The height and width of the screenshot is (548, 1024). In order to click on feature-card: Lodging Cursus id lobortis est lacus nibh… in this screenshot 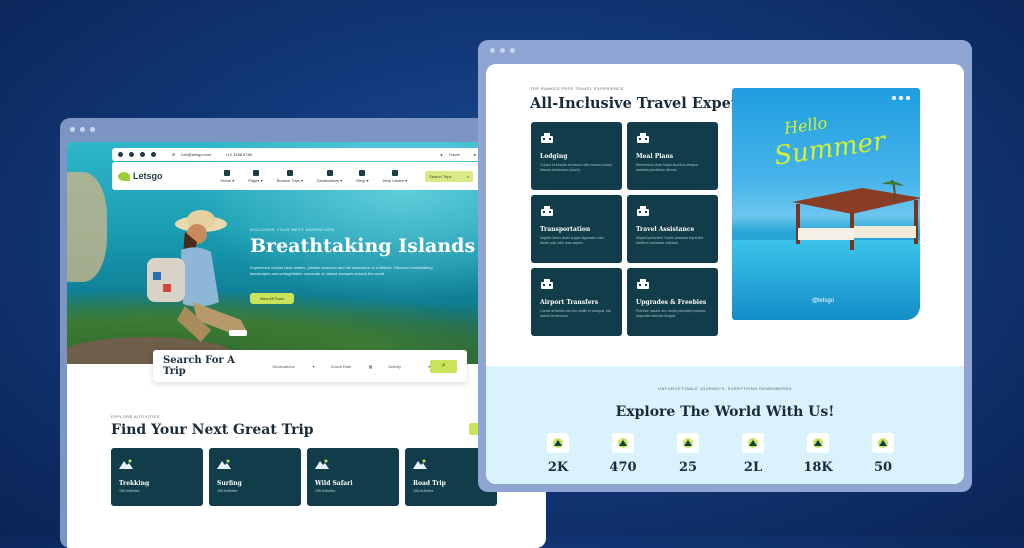, I will do `click(576, 156)`.